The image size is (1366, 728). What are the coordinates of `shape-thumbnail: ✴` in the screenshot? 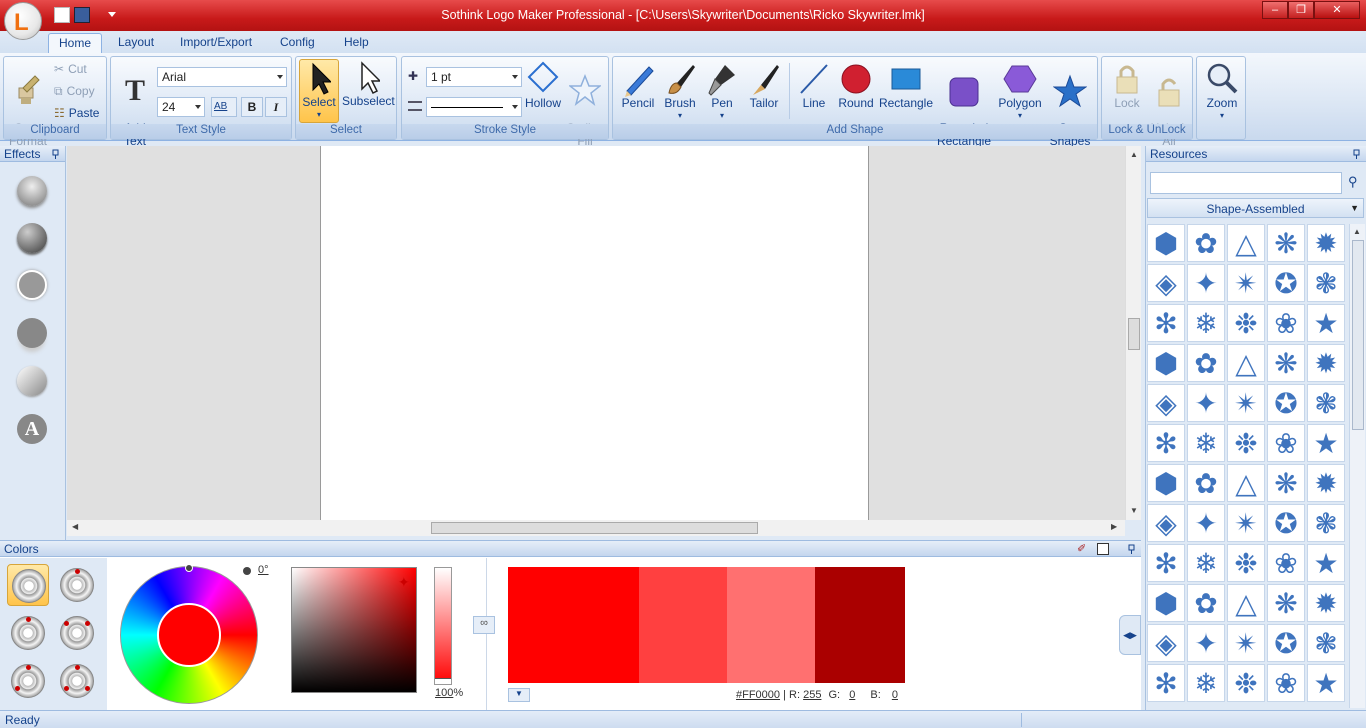 It's located at (1246, 403).